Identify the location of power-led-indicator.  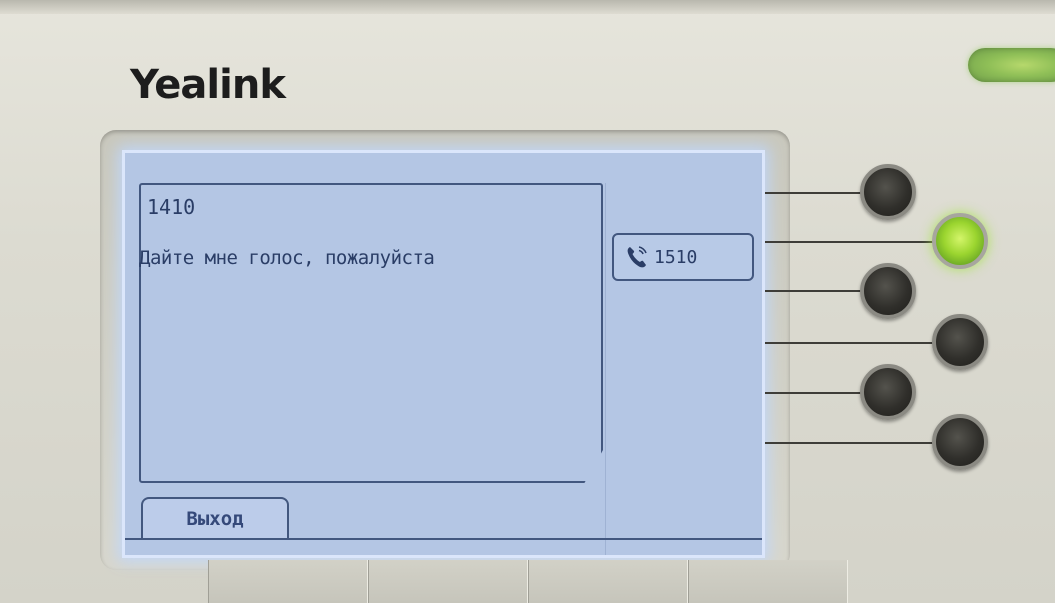
(1011, 65).